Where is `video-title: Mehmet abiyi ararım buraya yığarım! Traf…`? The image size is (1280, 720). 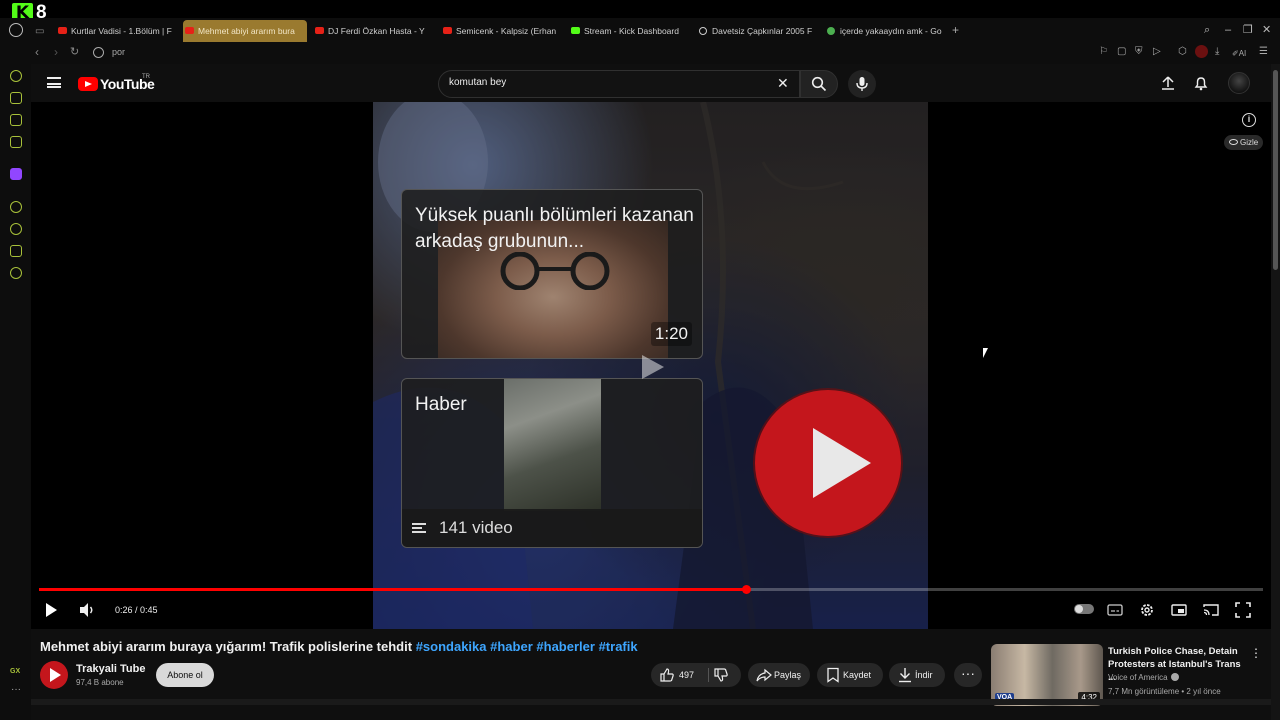 video-title: Mehmet abiyi ararım buraya yığarım! Traf… is located at coordinates (339, 646).